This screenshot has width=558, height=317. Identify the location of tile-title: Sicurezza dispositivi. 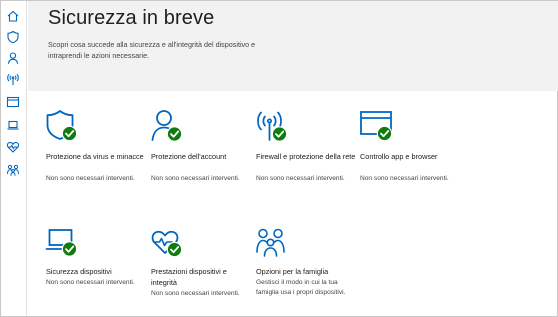
(79, 271).